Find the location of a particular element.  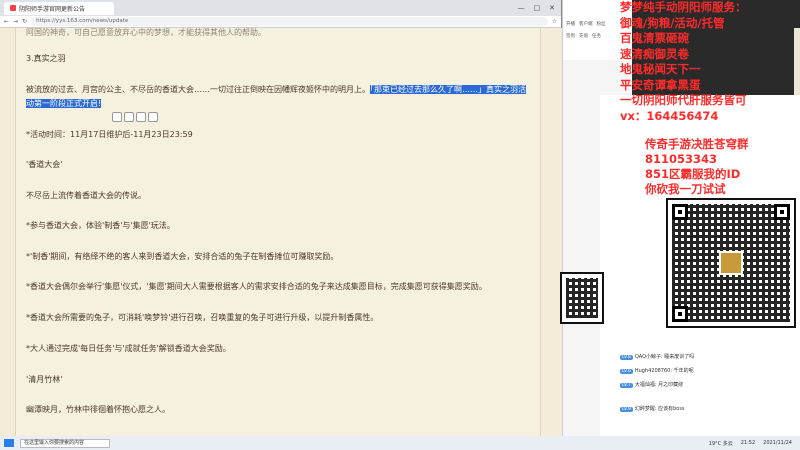

back-icon: ← is located at coordinates (6, 21).